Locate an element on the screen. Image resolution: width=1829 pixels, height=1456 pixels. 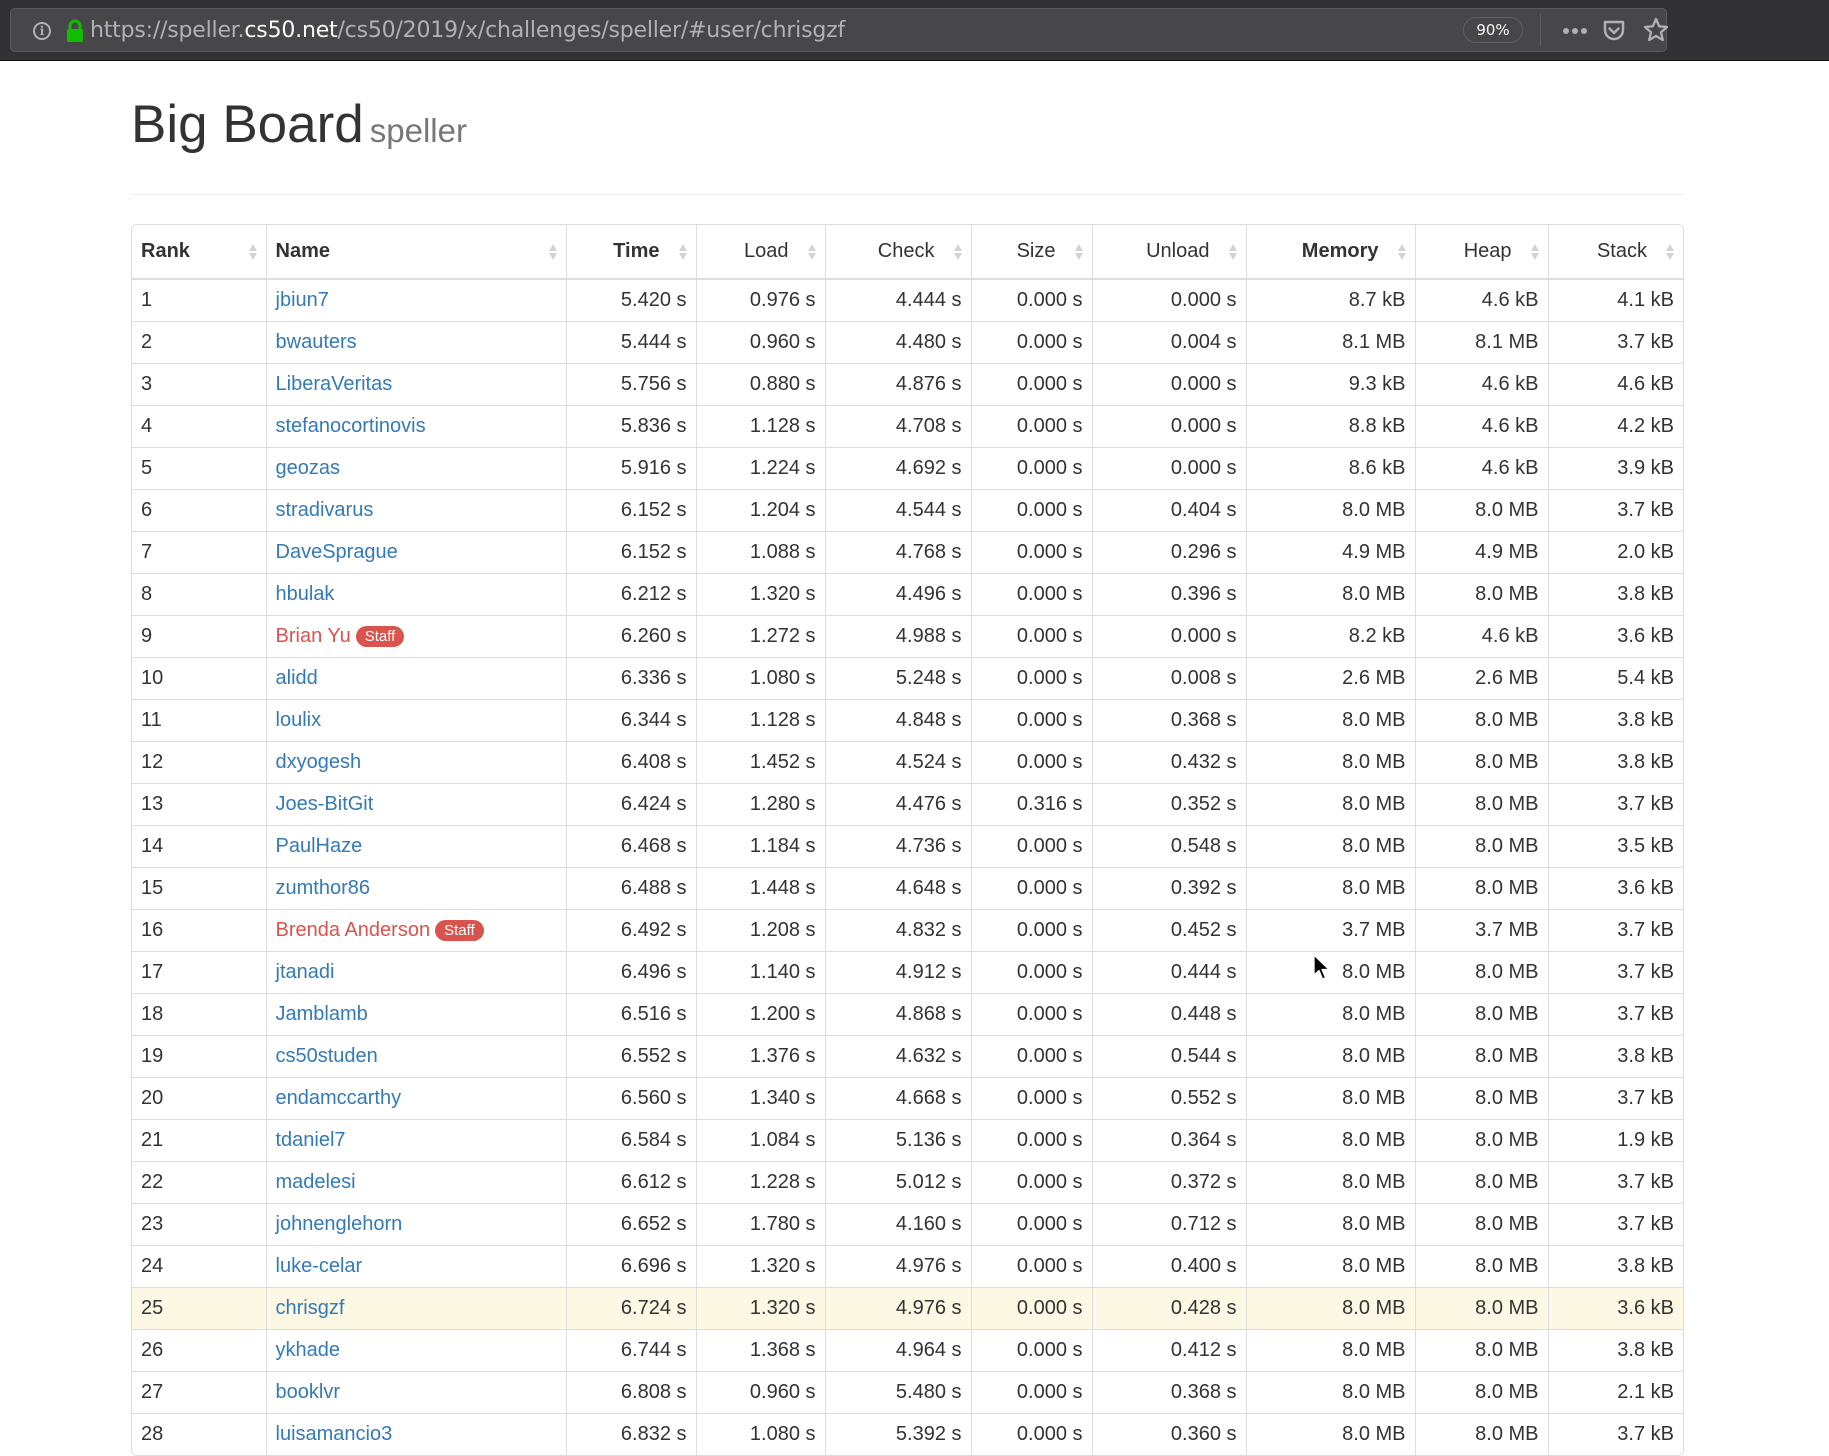
user-link: loulix is located at coordinates (299, 720).